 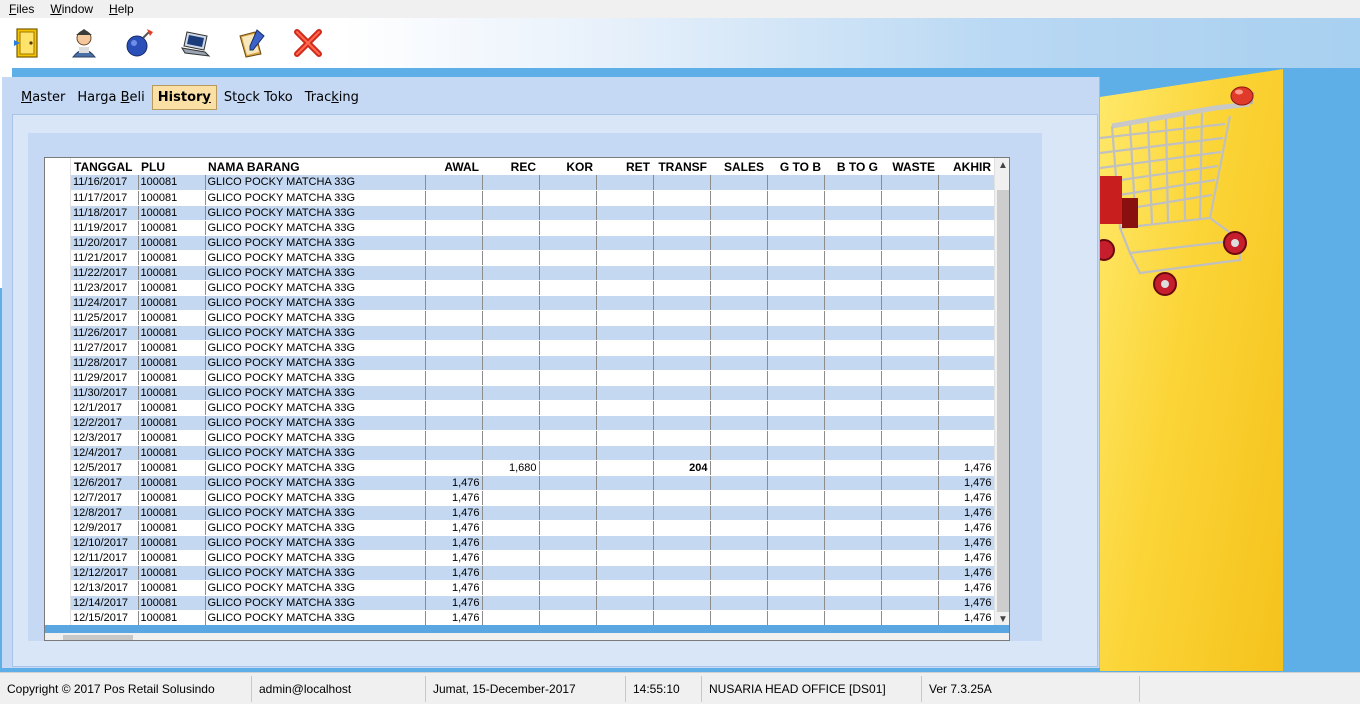 What do you see at coordinates (527, 636) in the screenshot?
I see `horizontal-scrollbar` at bounding box center [527, 636].